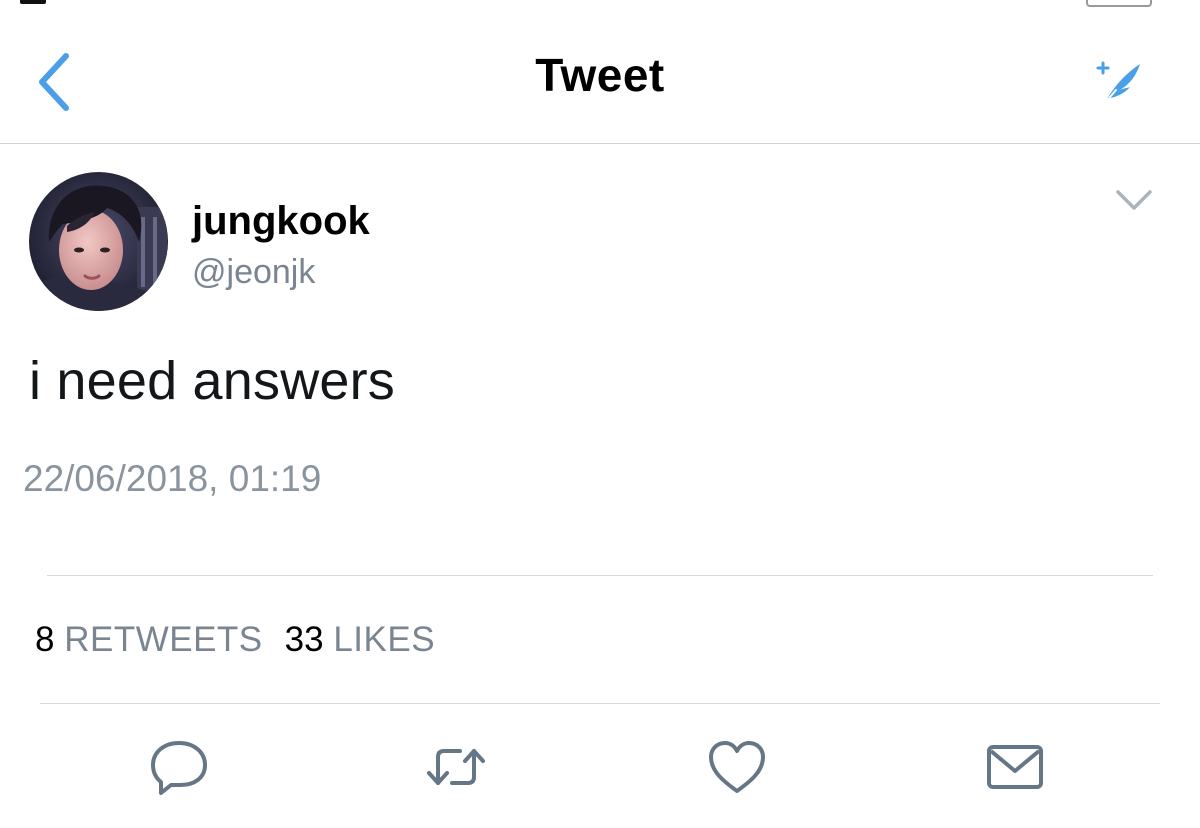 The width and height of the screenshot is (1200, 828). Describe the element at coordinates (281, 221) in the screenshot. I see `author-display-name: jungkook` at that location.